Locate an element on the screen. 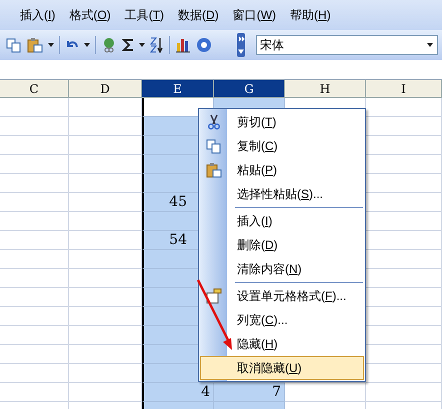 The width and height of the screenshot is (442, 409). menu-item: 窗口(W) is located at coordinates (254, 15).